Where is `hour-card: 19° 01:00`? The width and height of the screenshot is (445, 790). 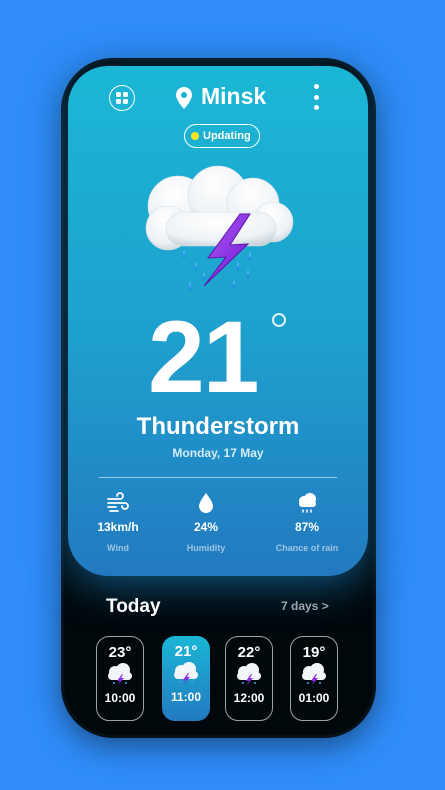 hour-card: 19° 01:00 is located at coordinates (314, 678).